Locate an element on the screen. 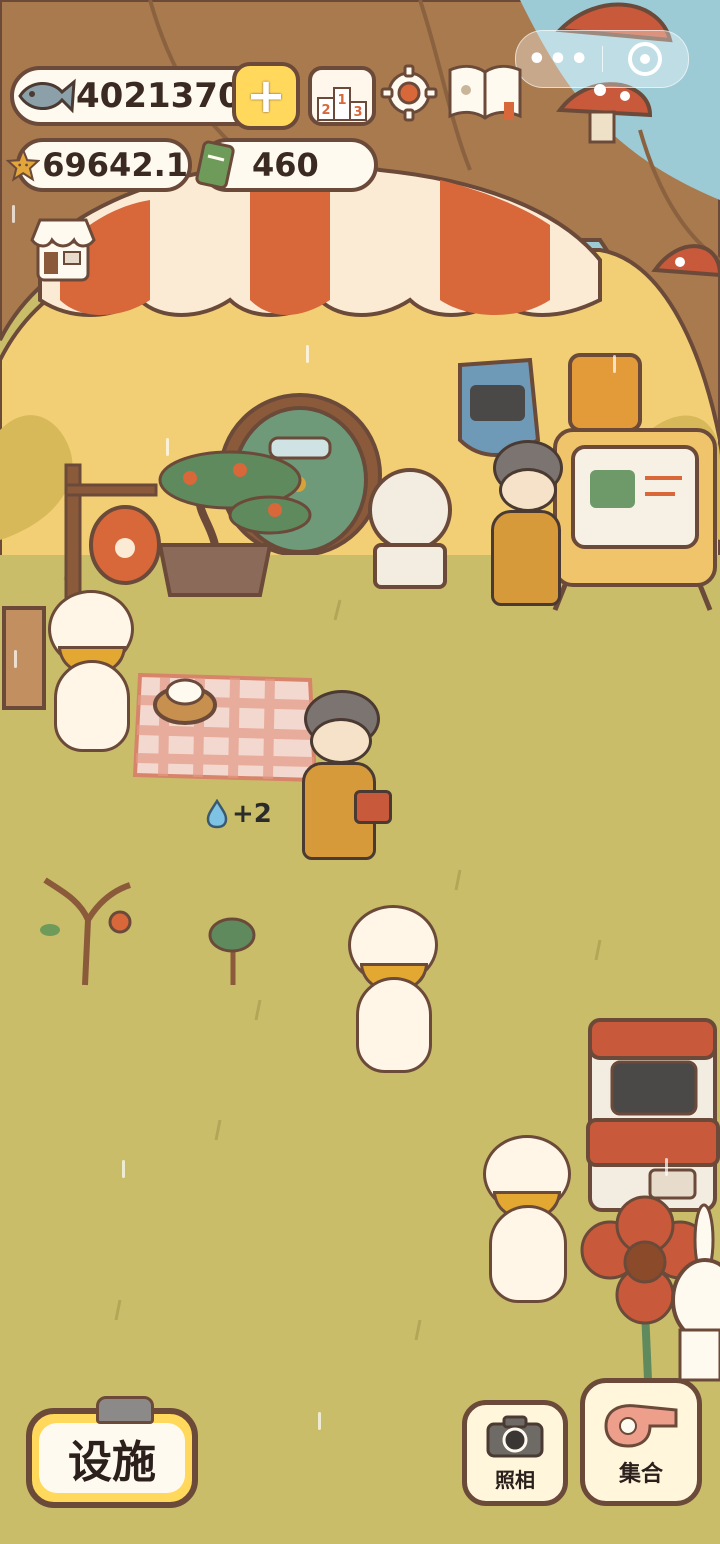 The height and width of the screenshot is (1544, 720). settings-button is located at coordinates (409, 93).